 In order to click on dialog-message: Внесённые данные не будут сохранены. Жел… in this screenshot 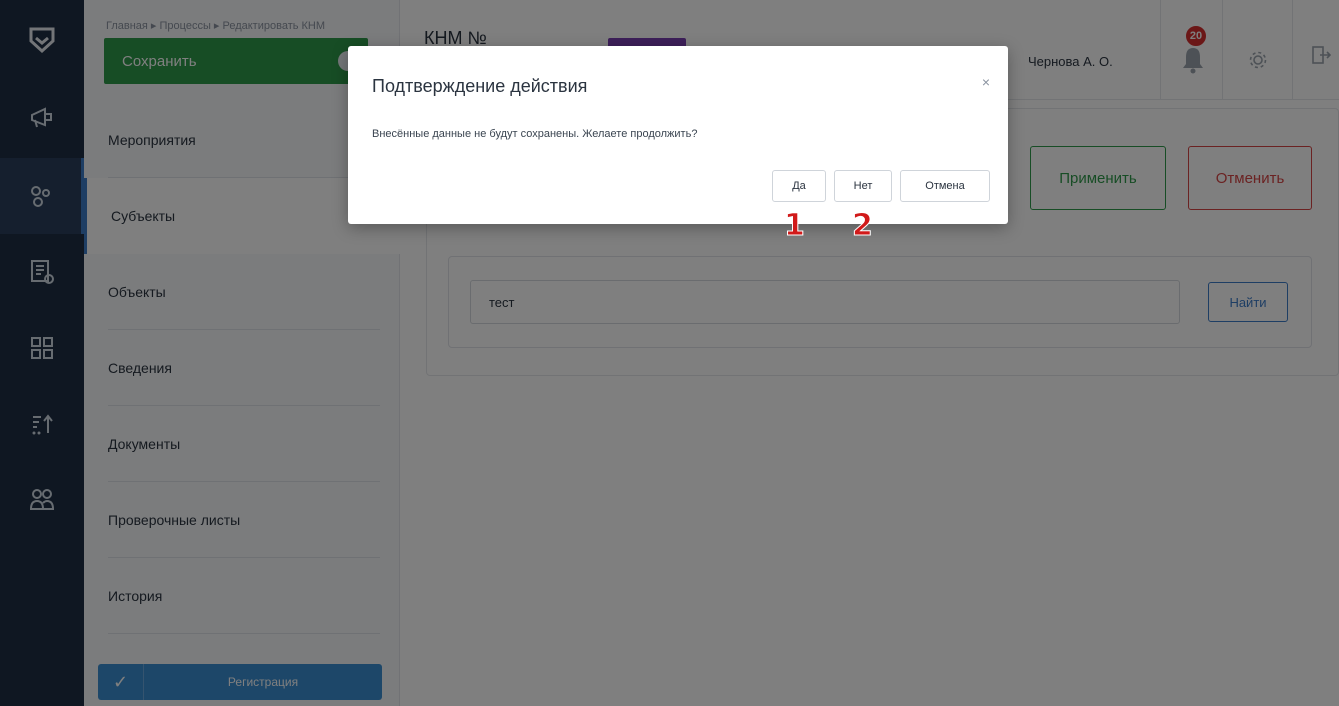, I will do `click(535, 134)`.